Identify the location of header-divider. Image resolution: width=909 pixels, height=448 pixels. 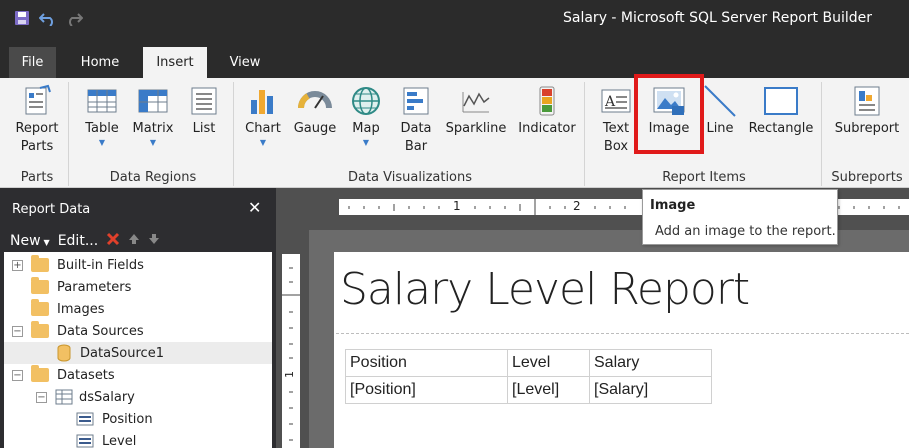
(622, 333).